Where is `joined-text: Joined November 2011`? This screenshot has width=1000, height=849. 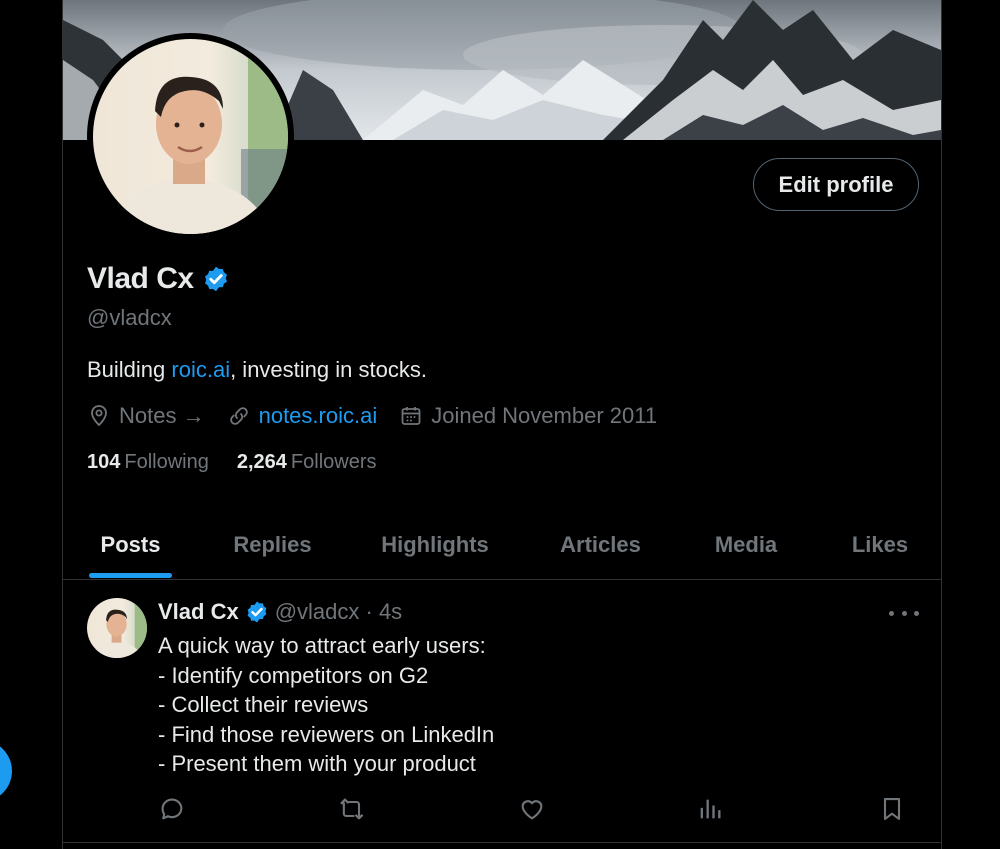 joined-text: Joined November 2011 is located at coordinates (544, 415).